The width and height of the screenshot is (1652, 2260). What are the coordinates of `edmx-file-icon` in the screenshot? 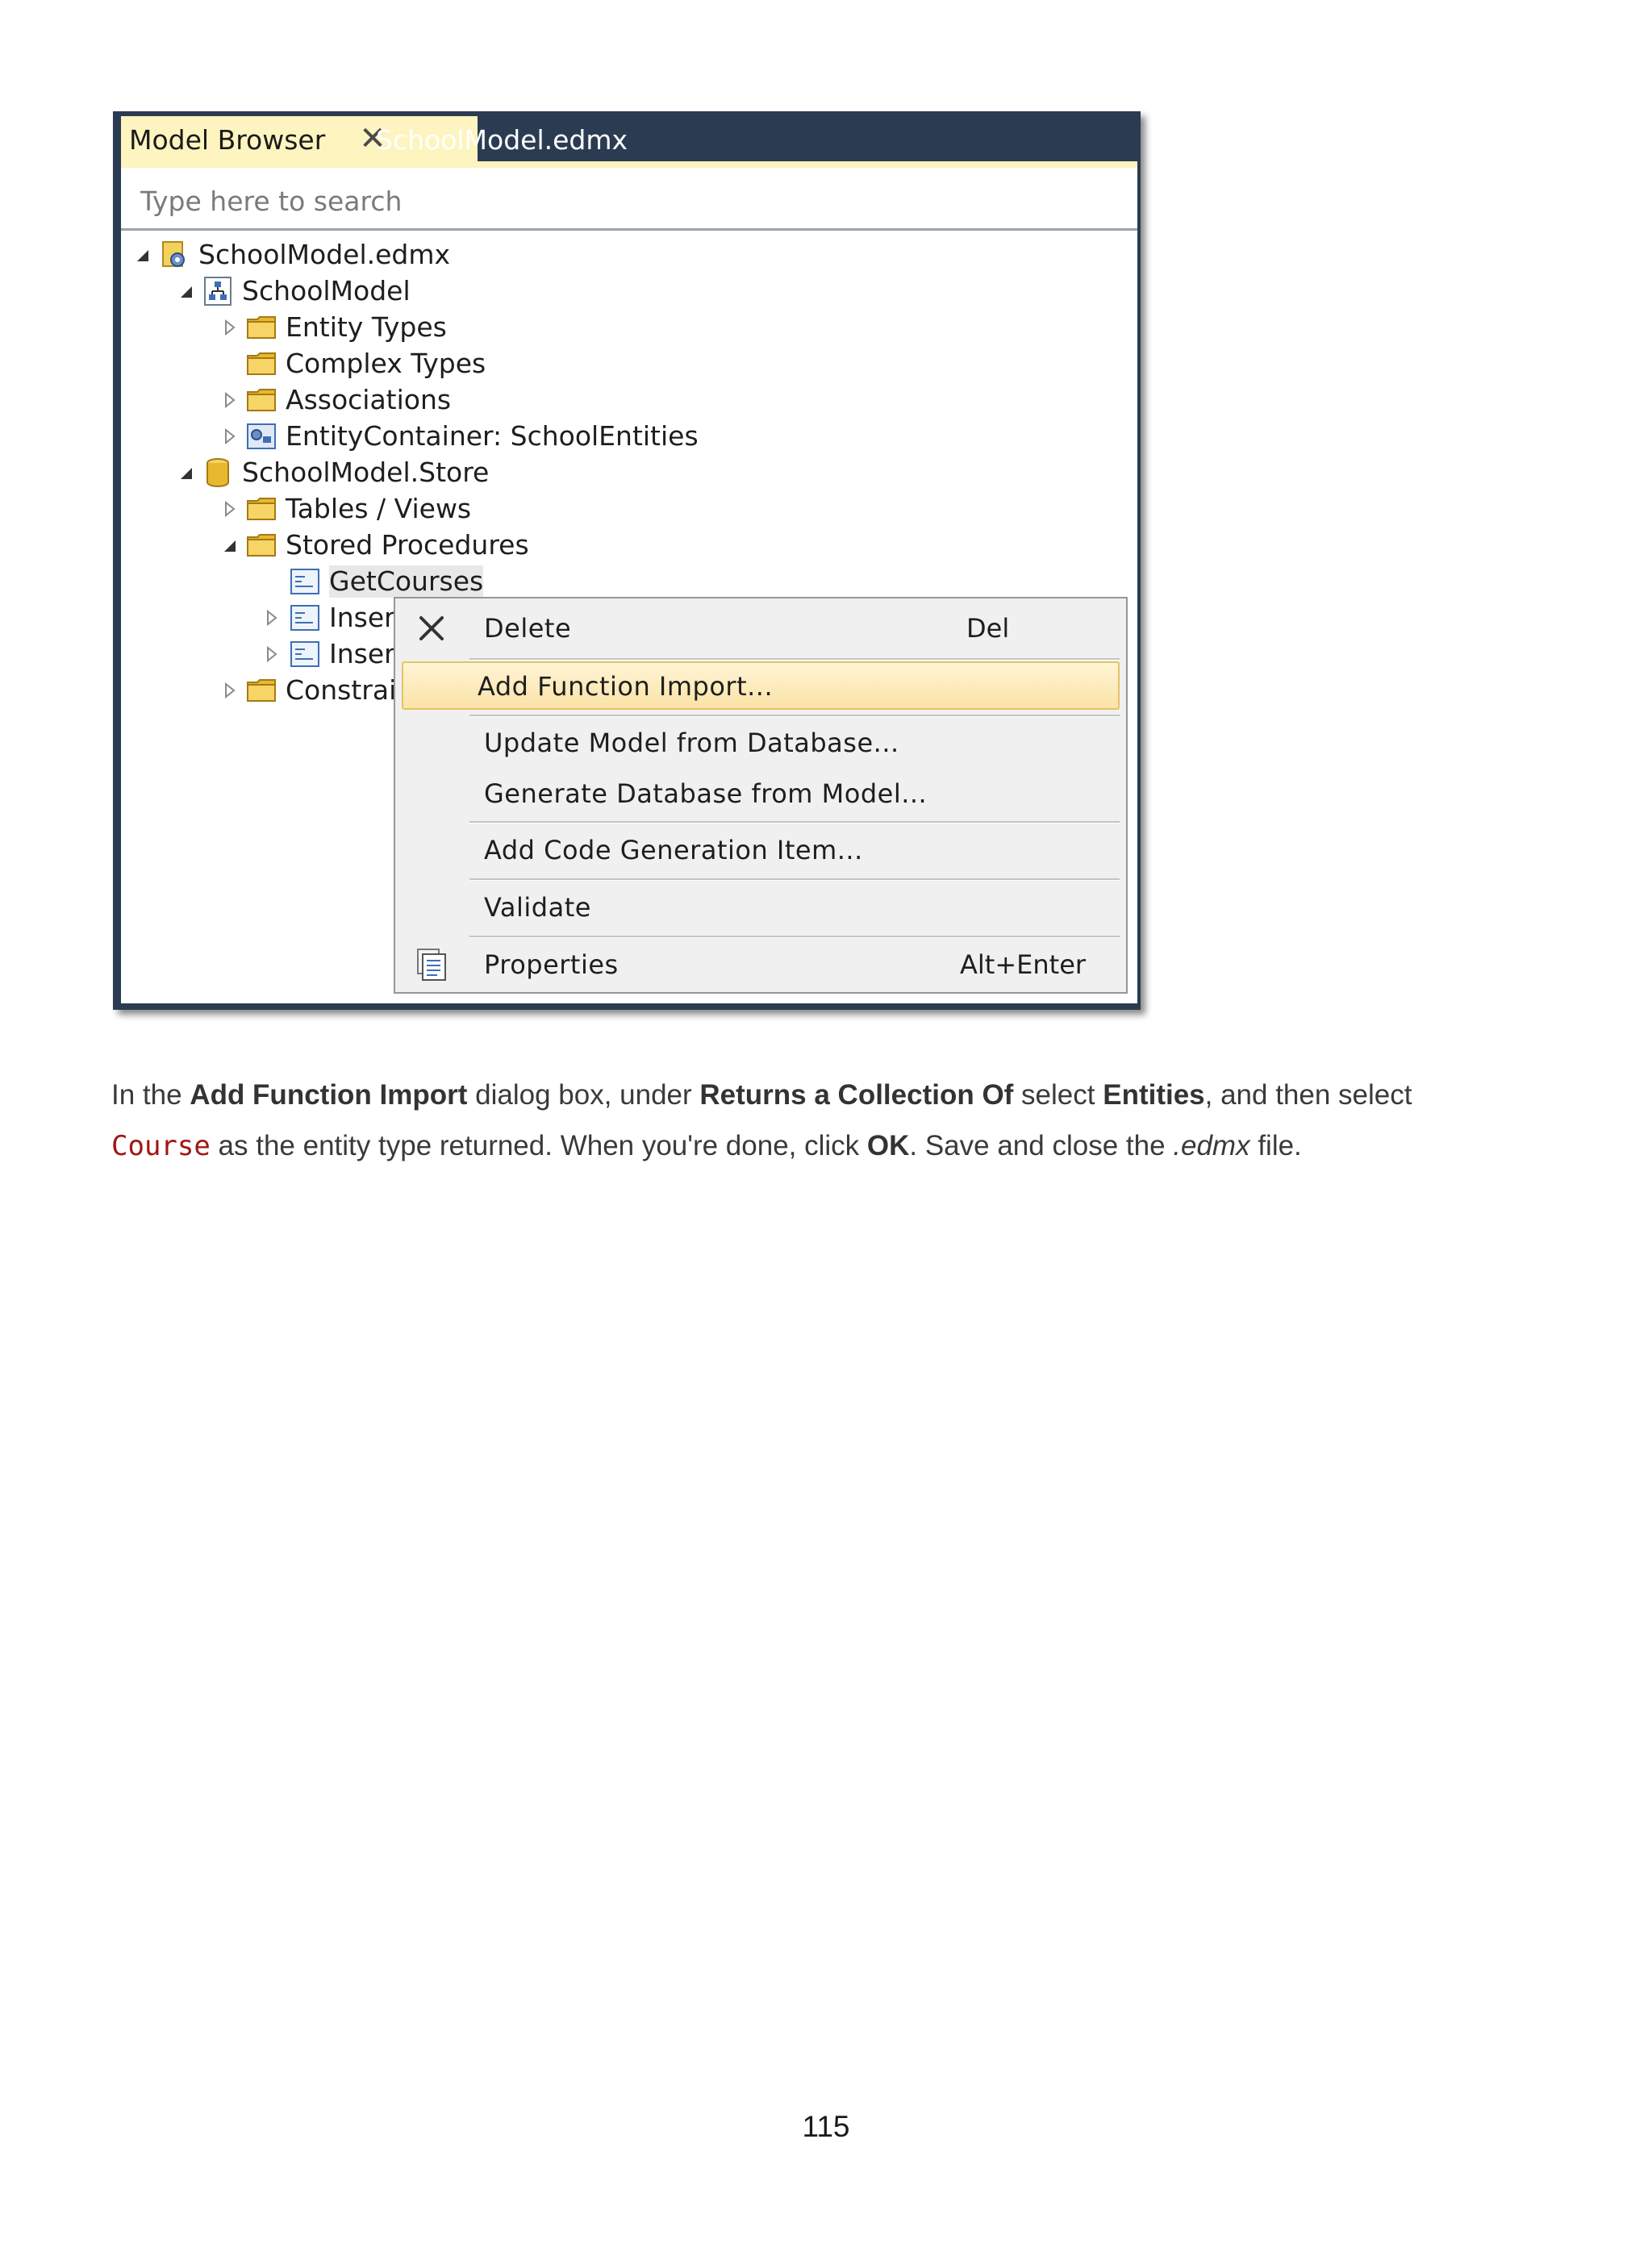 It's located at (173, 254).